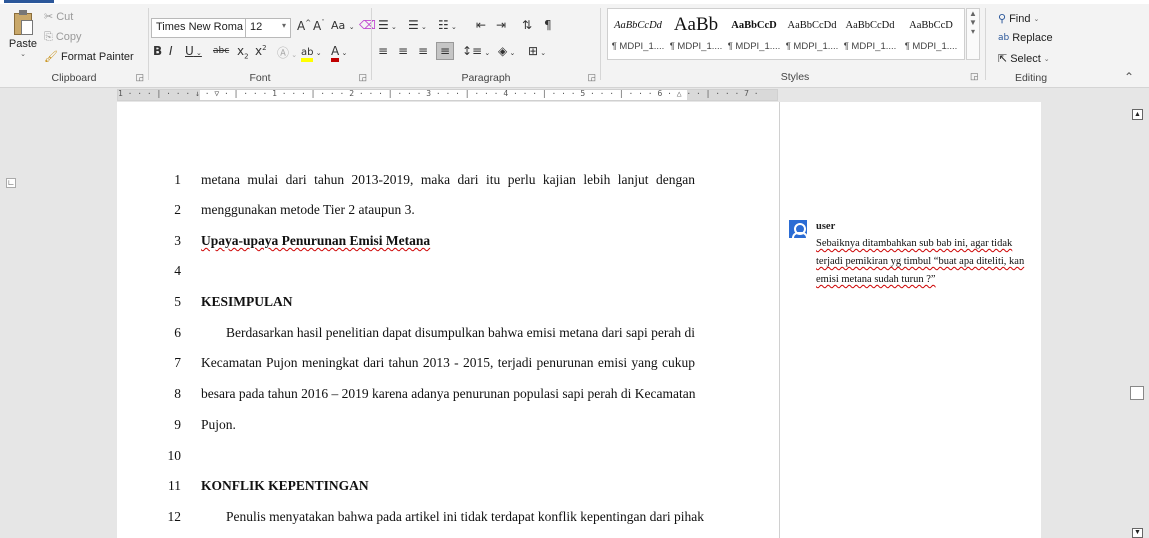 Image resolution: width=1149 pixels, height=538 pixels. I want to click on clipboard-launcher-icon: ◲, so click(139, 77).